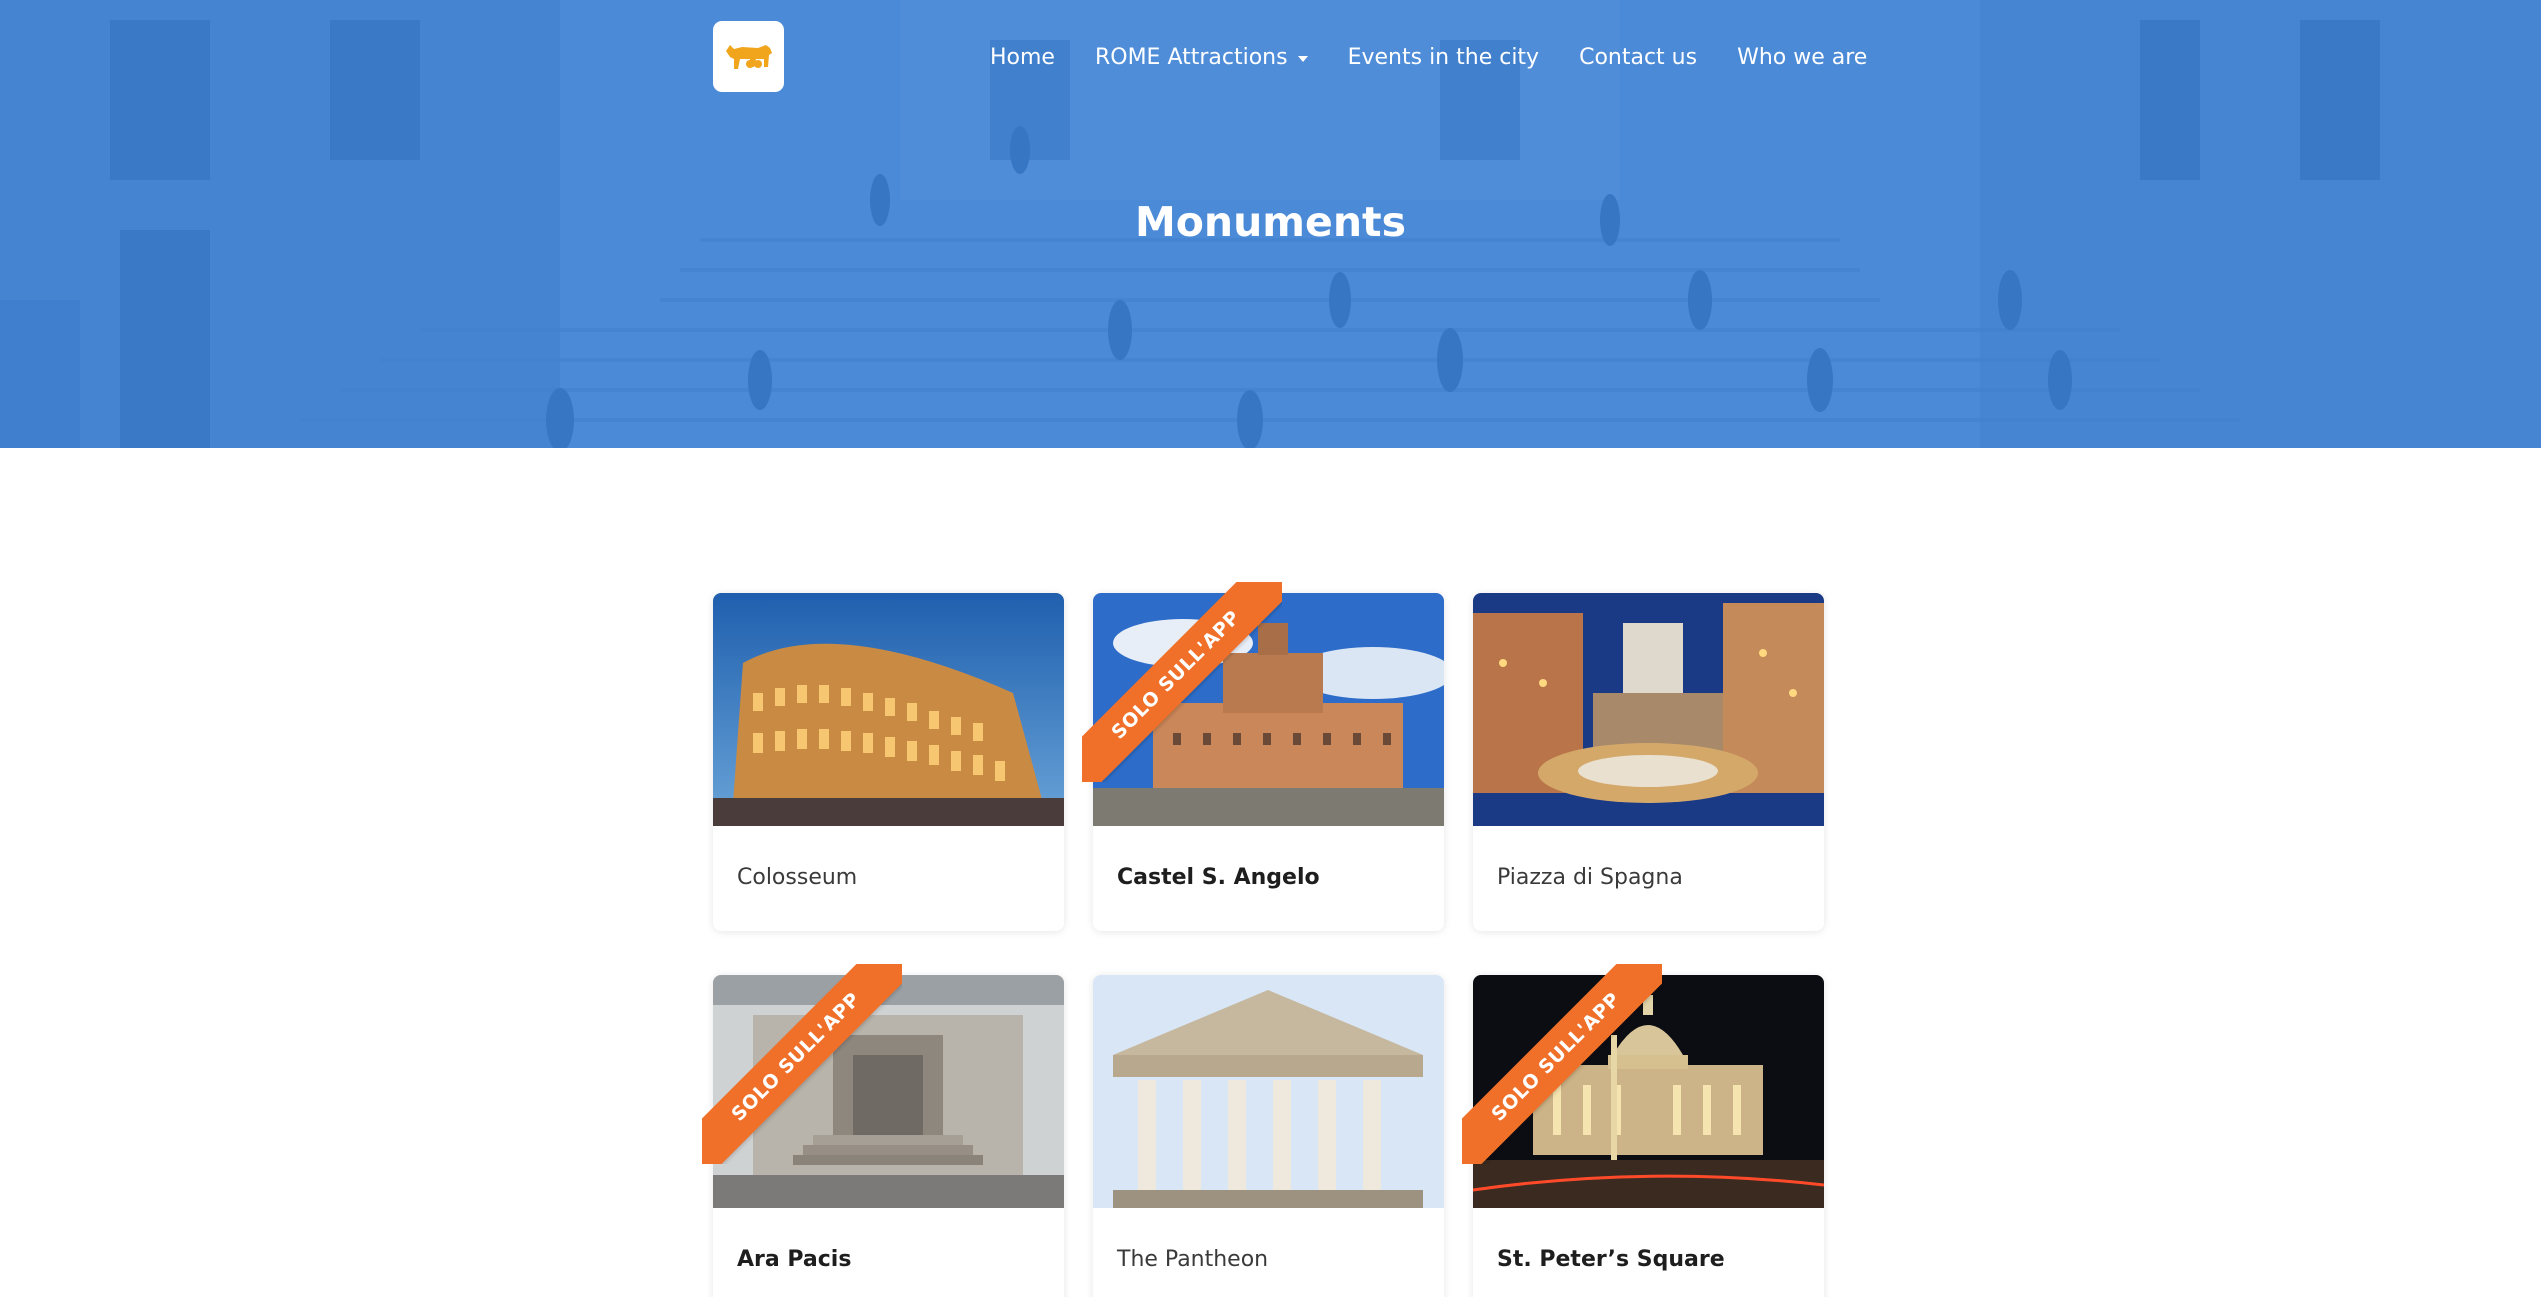  Describe the element at coordinates (794, 1259) in the screenshot. I see `card-title: Ara Pacis` at that location.